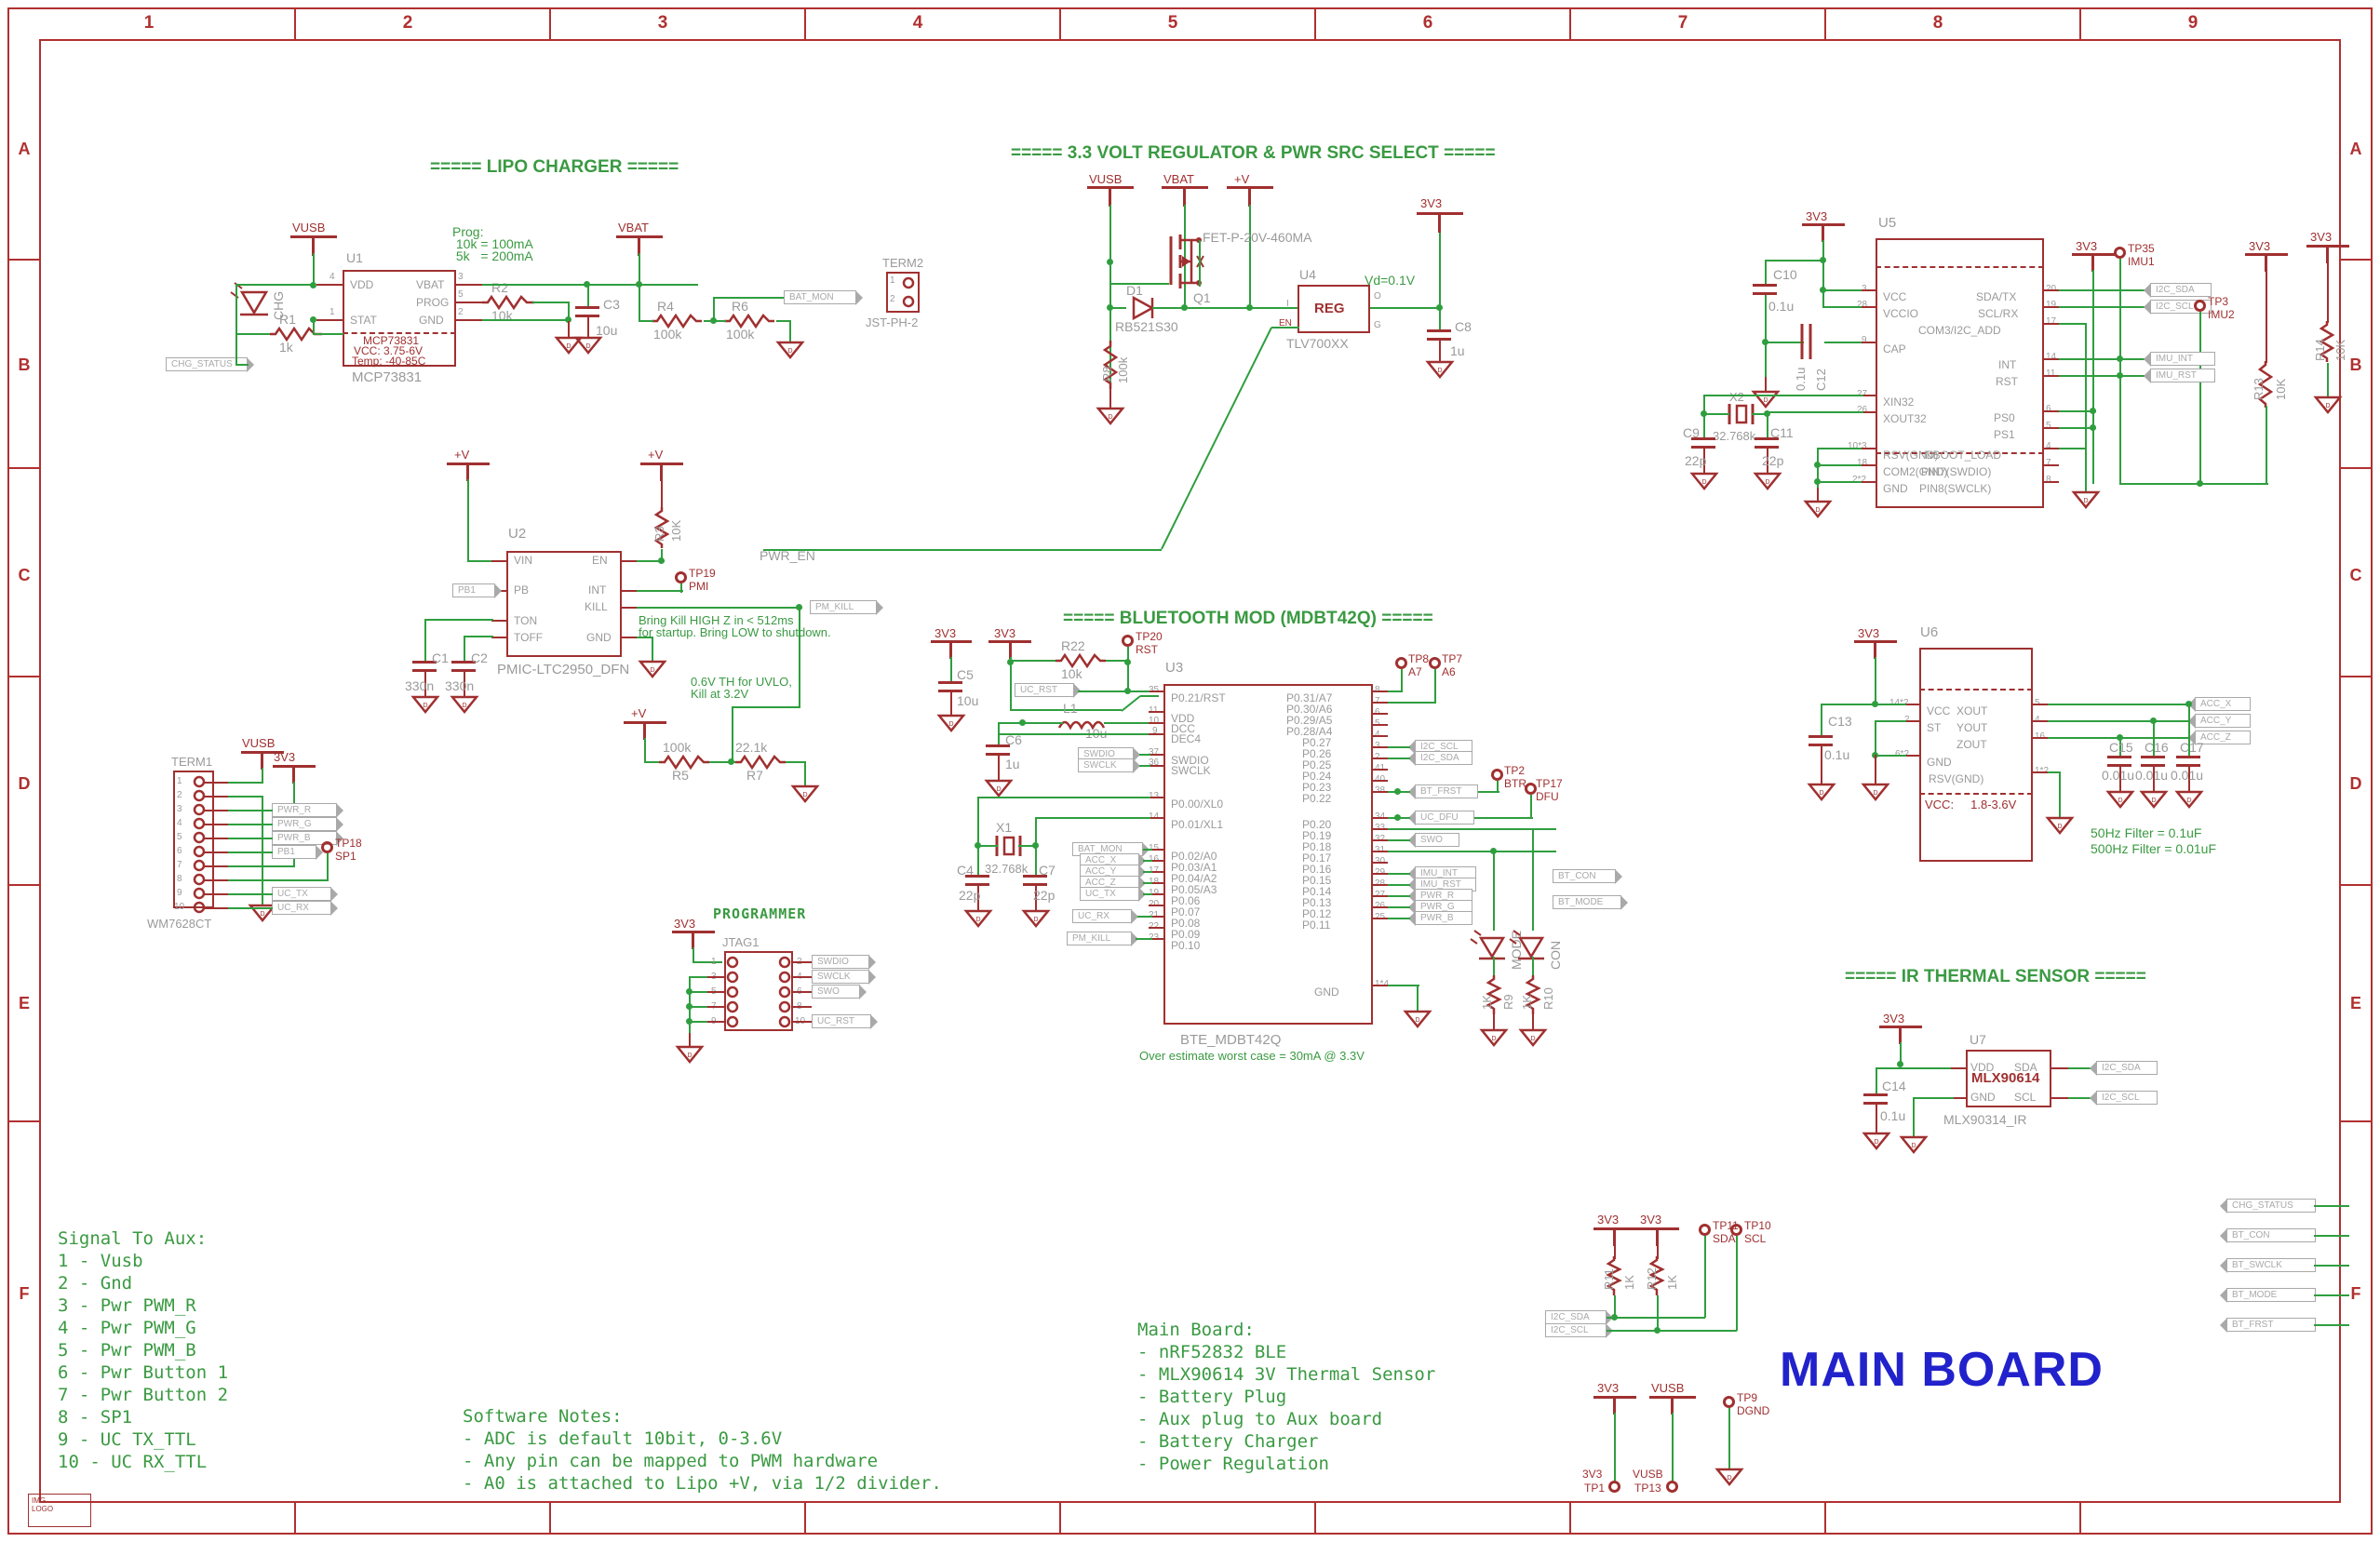 The height and width of the screenshot is (1542, 2380). What do you see at coordinates (1971, 804) in the screenshot?
I see `ic-u6-spec: VCC: 1.8-3.6V` at bounding box center [1971, 804].